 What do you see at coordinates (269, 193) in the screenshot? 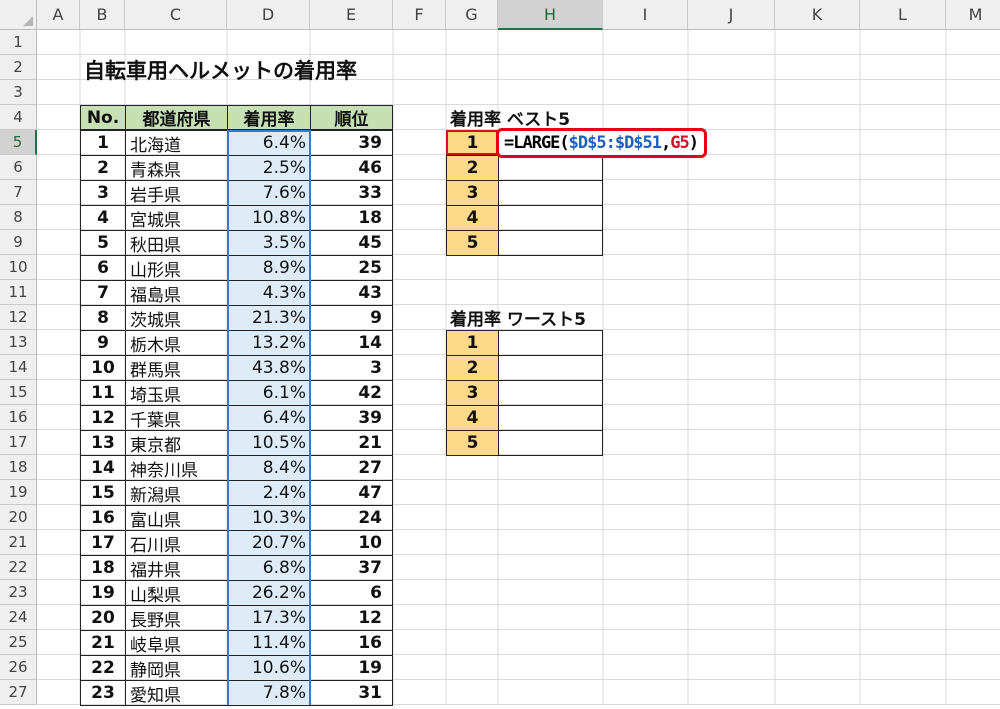
I see `table-cell-rate: 7.6%` at bounding box center [269, 193].